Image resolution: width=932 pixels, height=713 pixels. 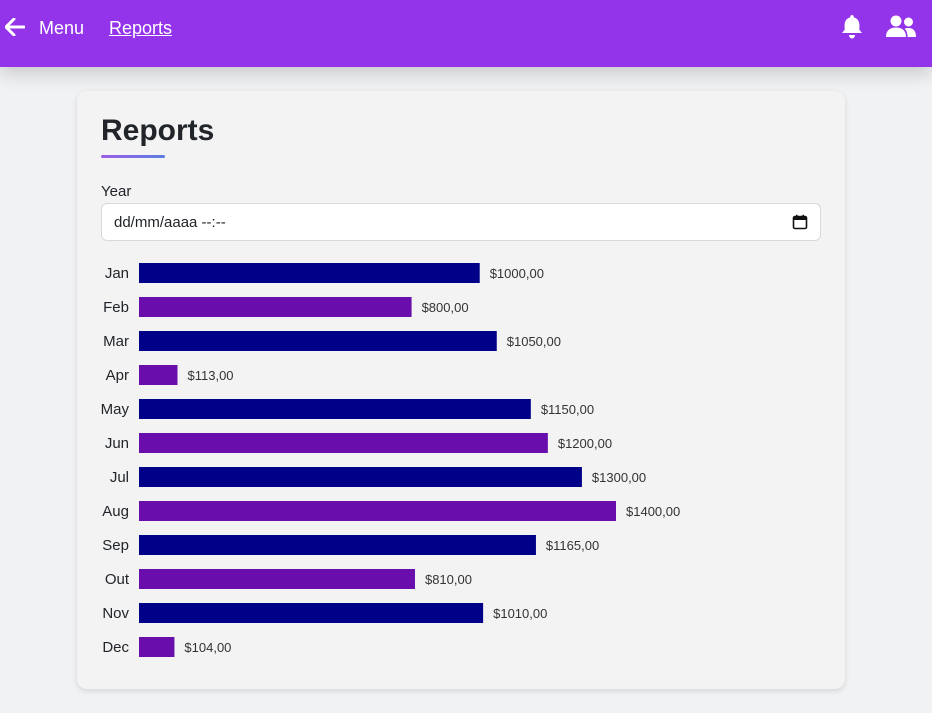 What do you see at coordinates (360, 477) in the screenshot?
I see `bar-jul` at bounding box center [360, 477].